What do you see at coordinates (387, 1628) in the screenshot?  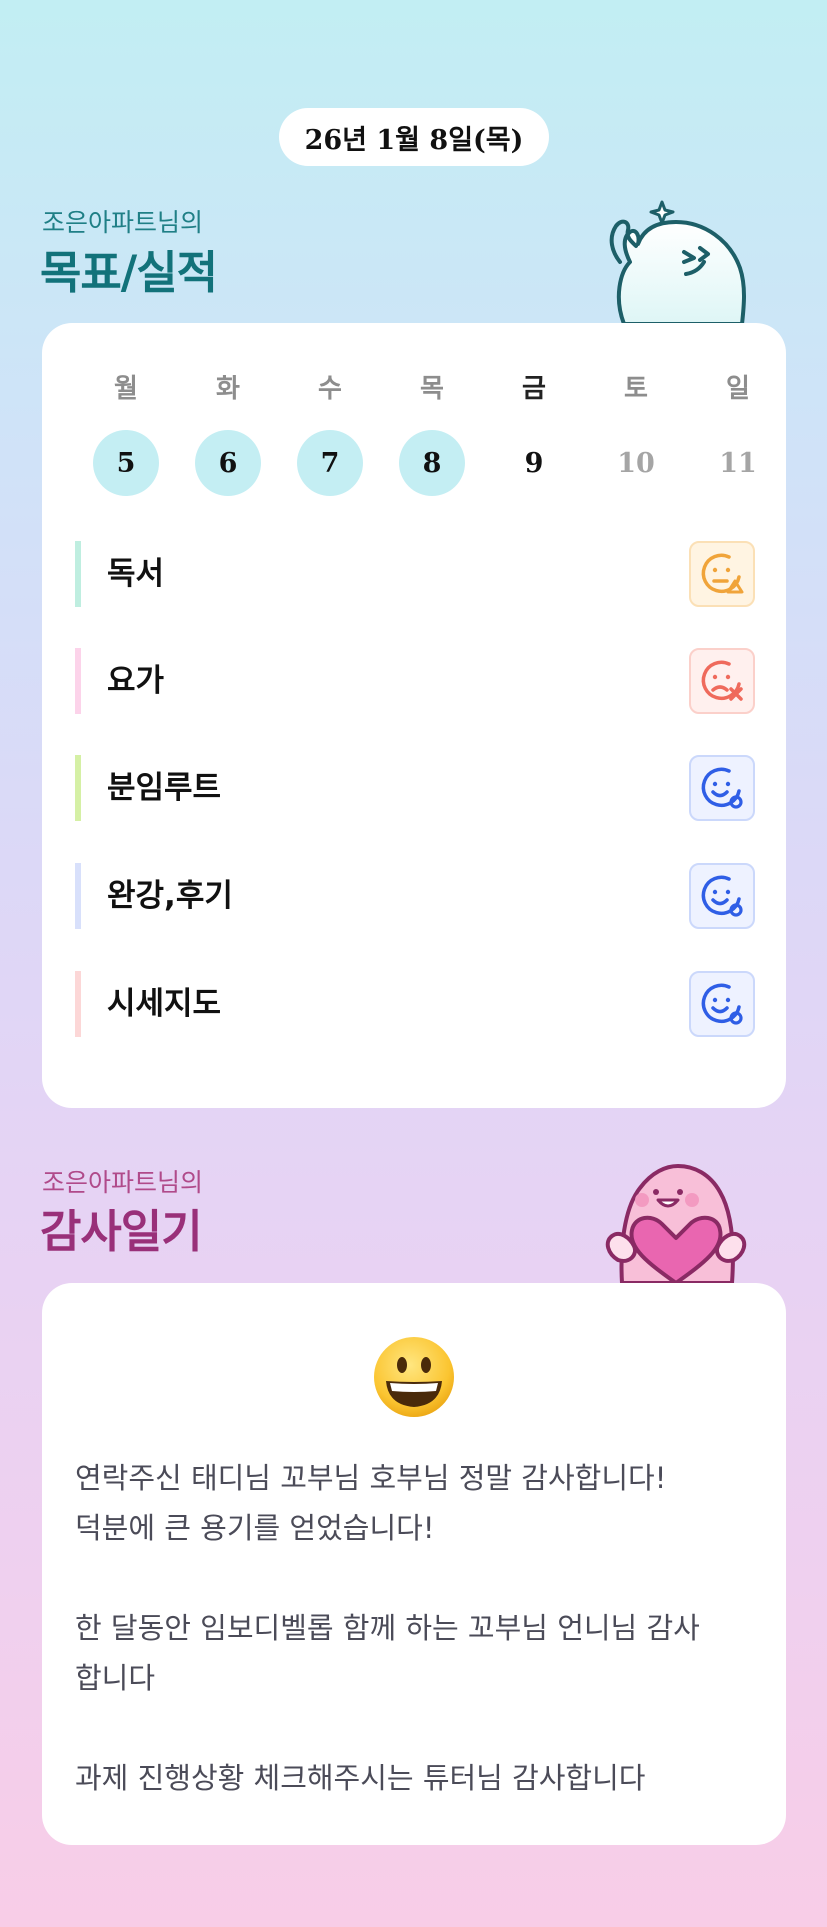 I see `gratitude-line: 한 달동안 임보디벨롭 함께 하는 꼬부님 언니님 감사` at bounding box center [387, 1628].